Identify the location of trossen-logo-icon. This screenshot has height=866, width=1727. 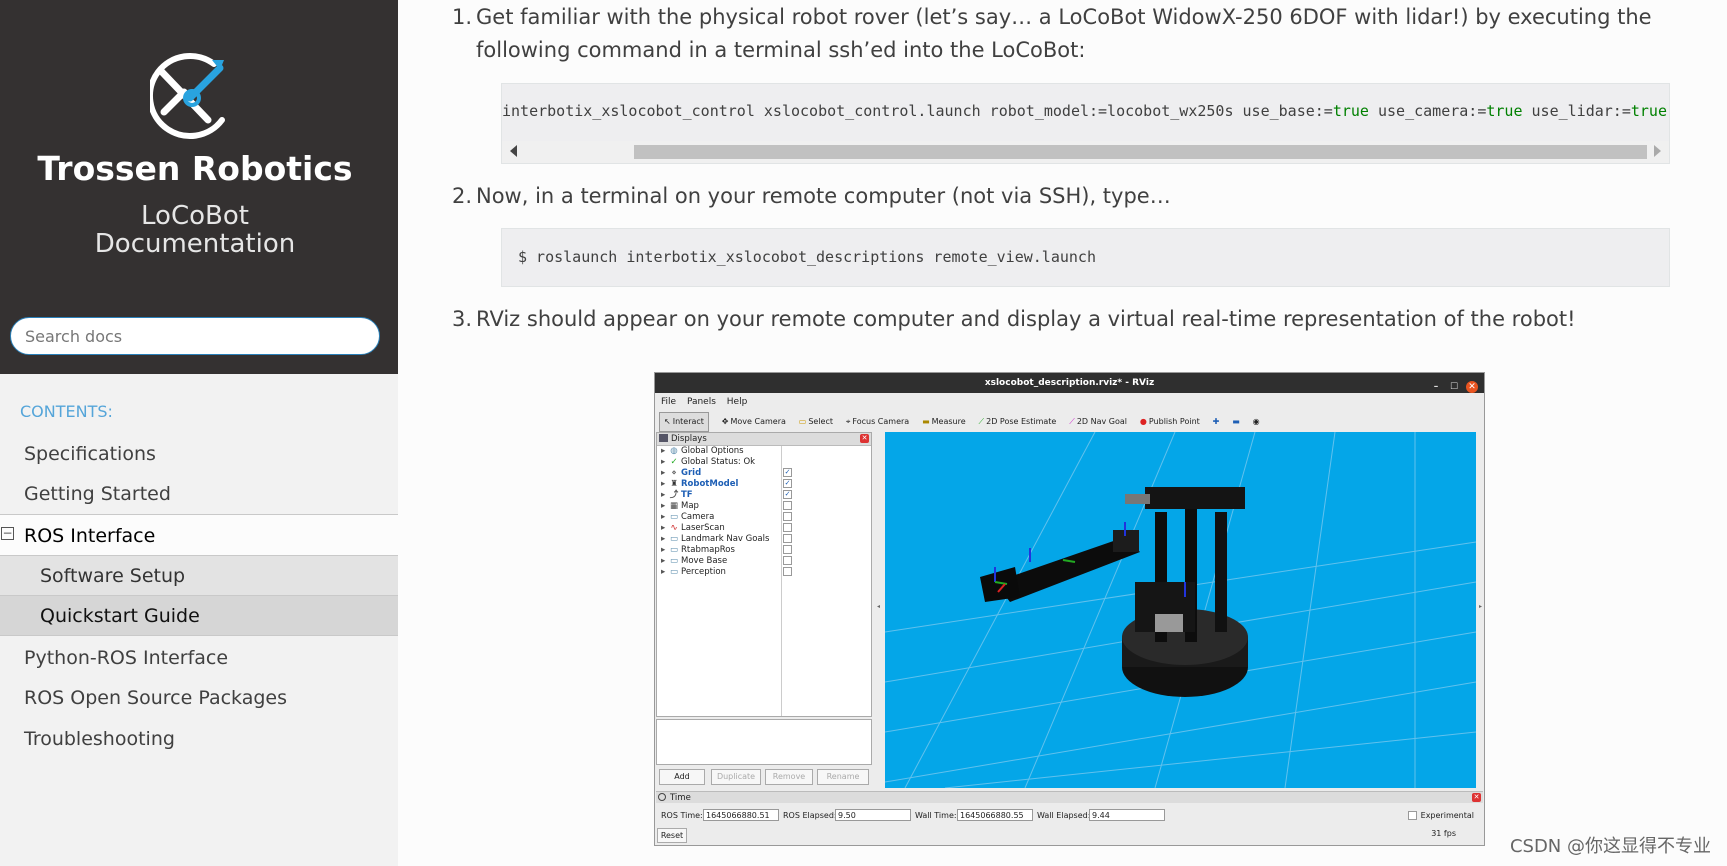
(195, 97).